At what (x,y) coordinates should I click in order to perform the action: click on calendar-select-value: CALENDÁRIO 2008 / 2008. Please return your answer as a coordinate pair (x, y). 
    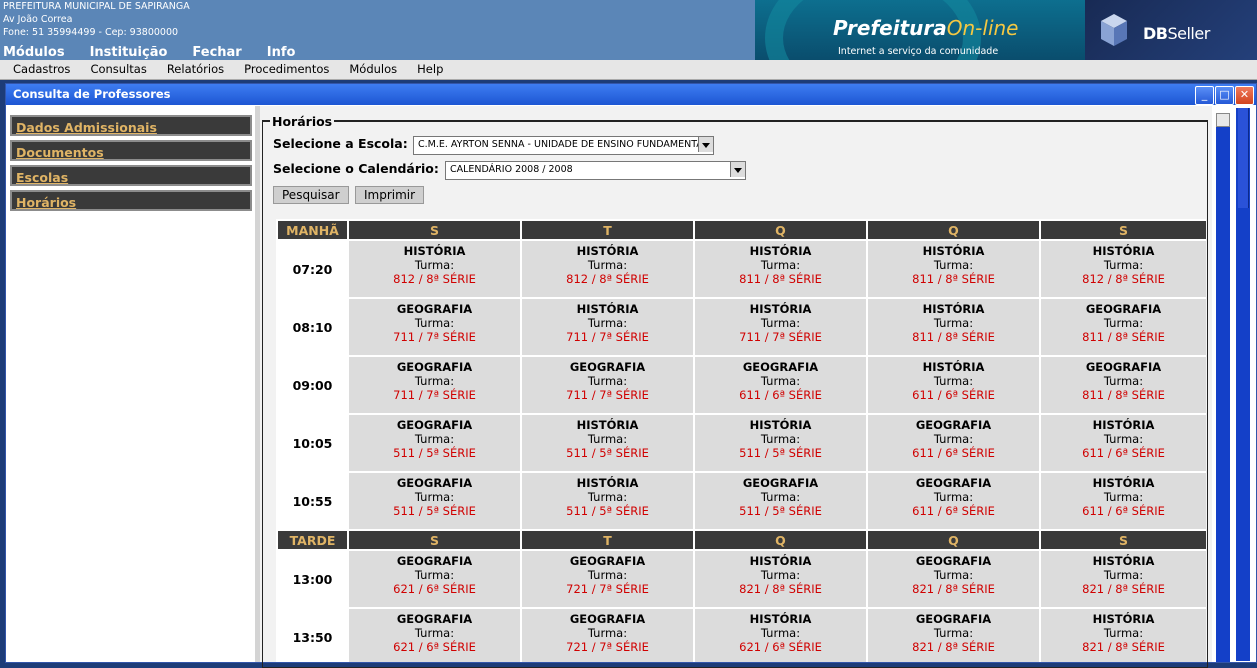
    Looking at the image, I should click on (511, 169).